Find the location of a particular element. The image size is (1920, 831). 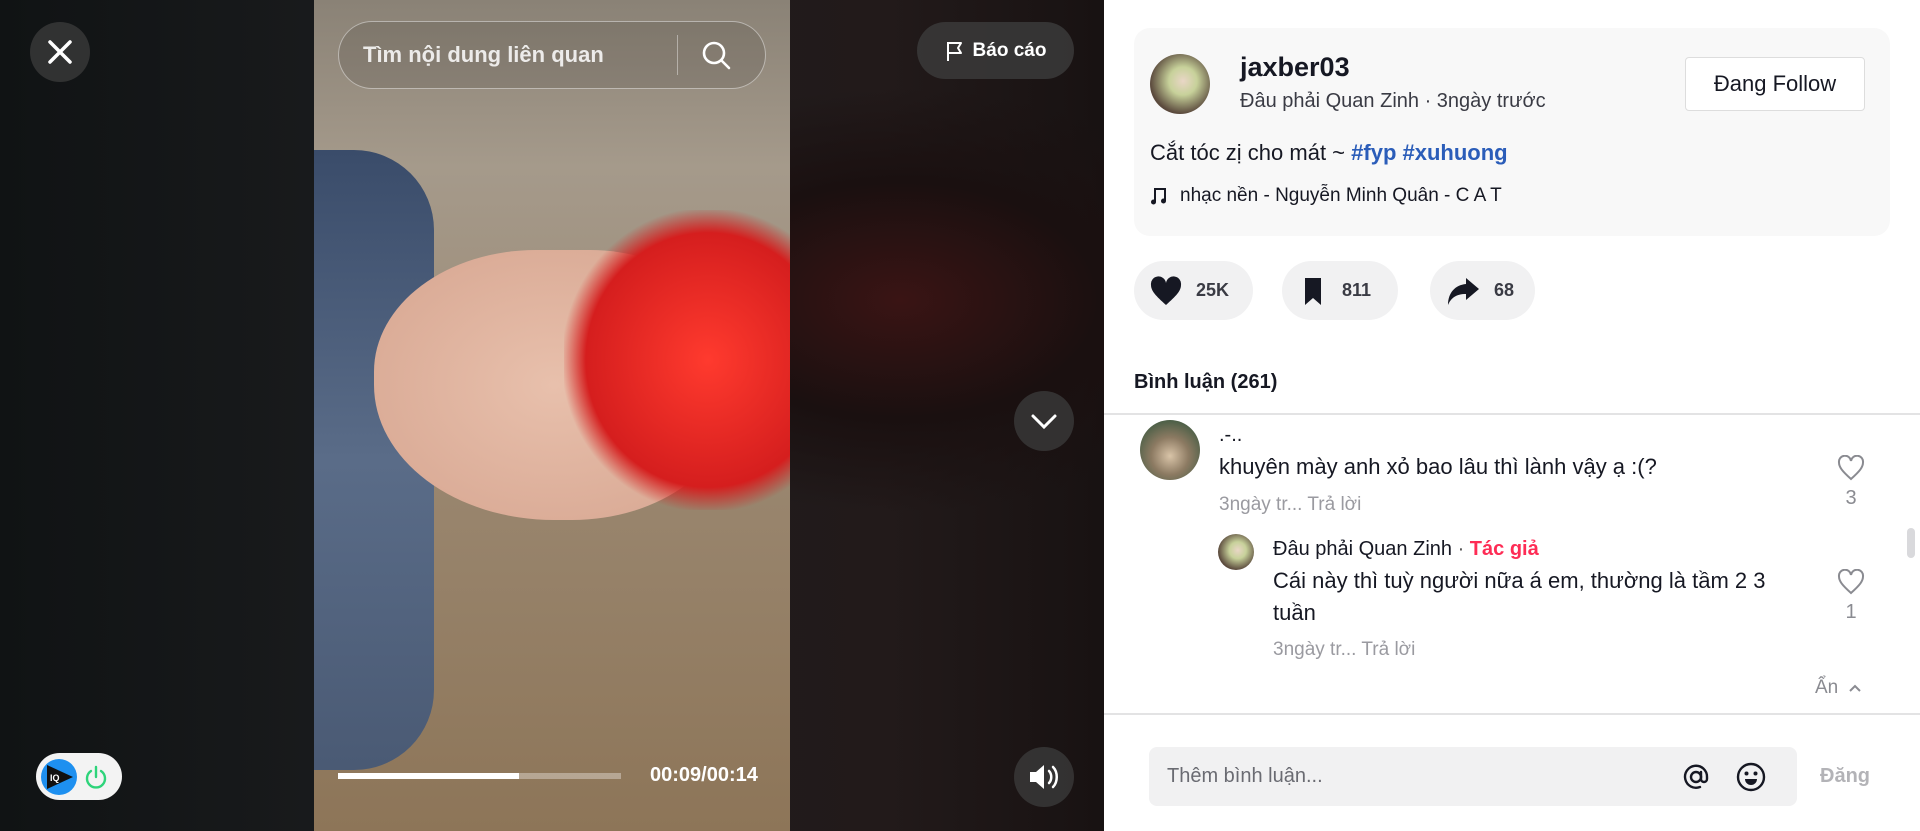

hashtag: #xuhuong is located at coordinates (1455, 152).